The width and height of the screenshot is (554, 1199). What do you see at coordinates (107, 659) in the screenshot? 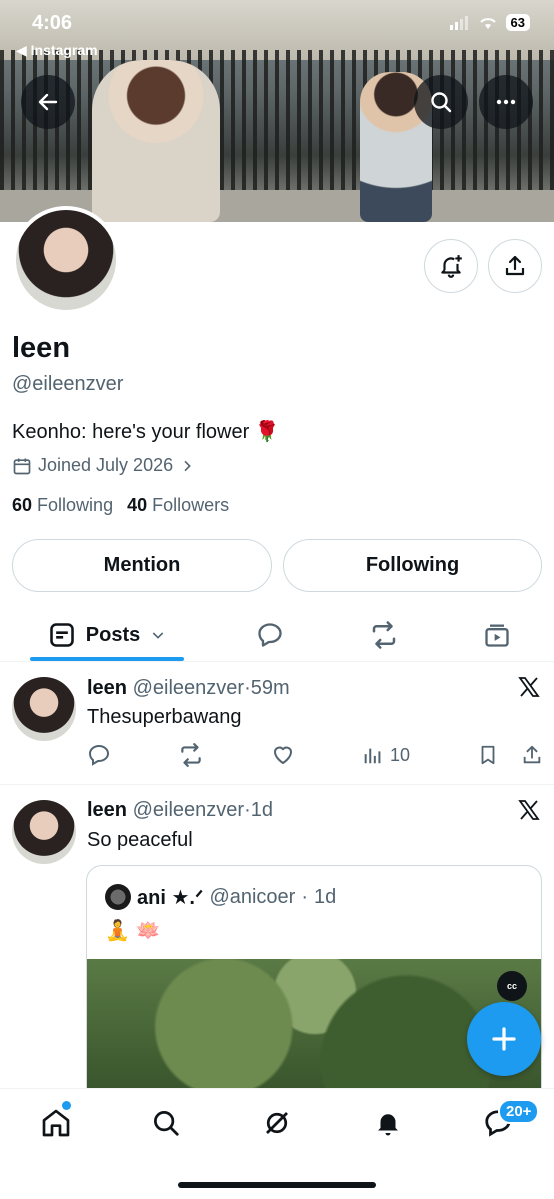
I see `active-tab-indicator` at bounding box center [107, 659].